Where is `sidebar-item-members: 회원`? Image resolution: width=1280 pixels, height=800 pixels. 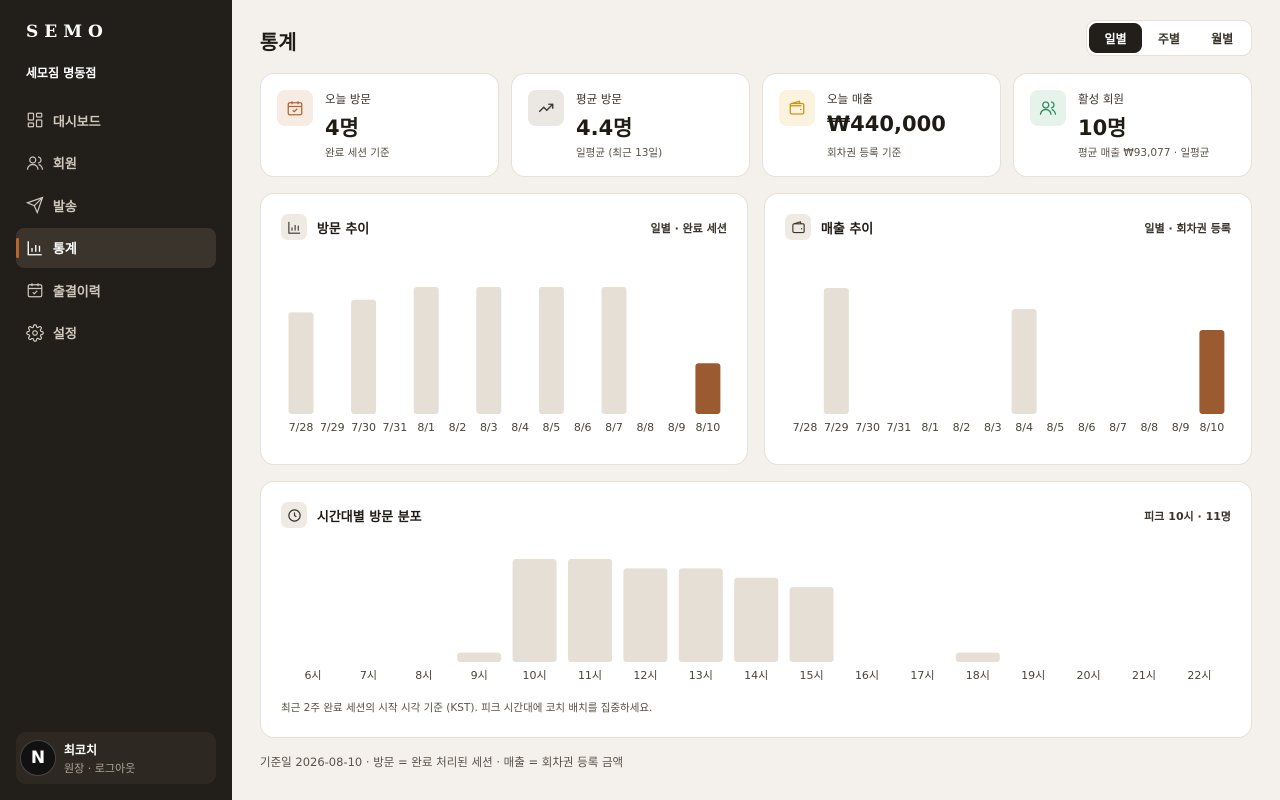
sidebar-item-members: 회원 is located at coordinates (116, 163).